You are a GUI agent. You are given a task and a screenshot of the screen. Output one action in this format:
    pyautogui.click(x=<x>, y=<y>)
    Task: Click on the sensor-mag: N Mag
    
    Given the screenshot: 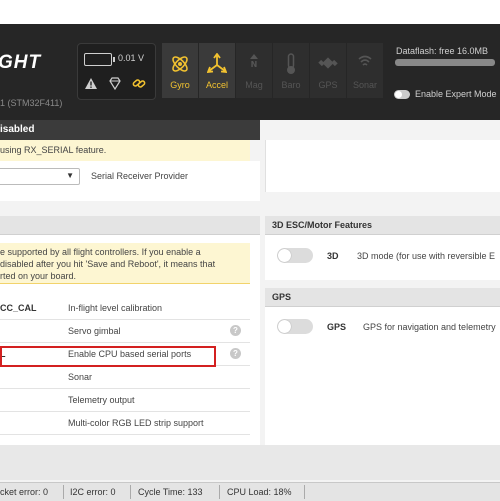 What is the action you would take?
    pyautogui.click(x=254, y=70)
    